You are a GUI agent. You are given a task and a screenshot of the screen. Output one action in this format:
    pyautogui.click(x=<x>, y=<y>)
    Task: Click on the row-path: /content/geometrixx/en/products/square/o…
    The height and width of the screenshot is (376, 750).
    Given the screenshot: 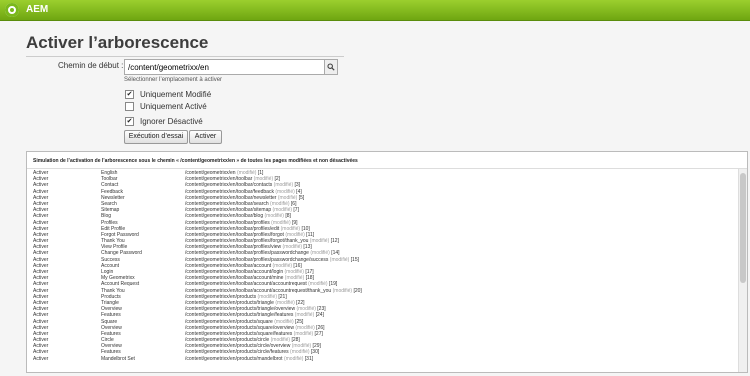 What is the action you would take?
    pyautogui.click(x=255, y=328)
    